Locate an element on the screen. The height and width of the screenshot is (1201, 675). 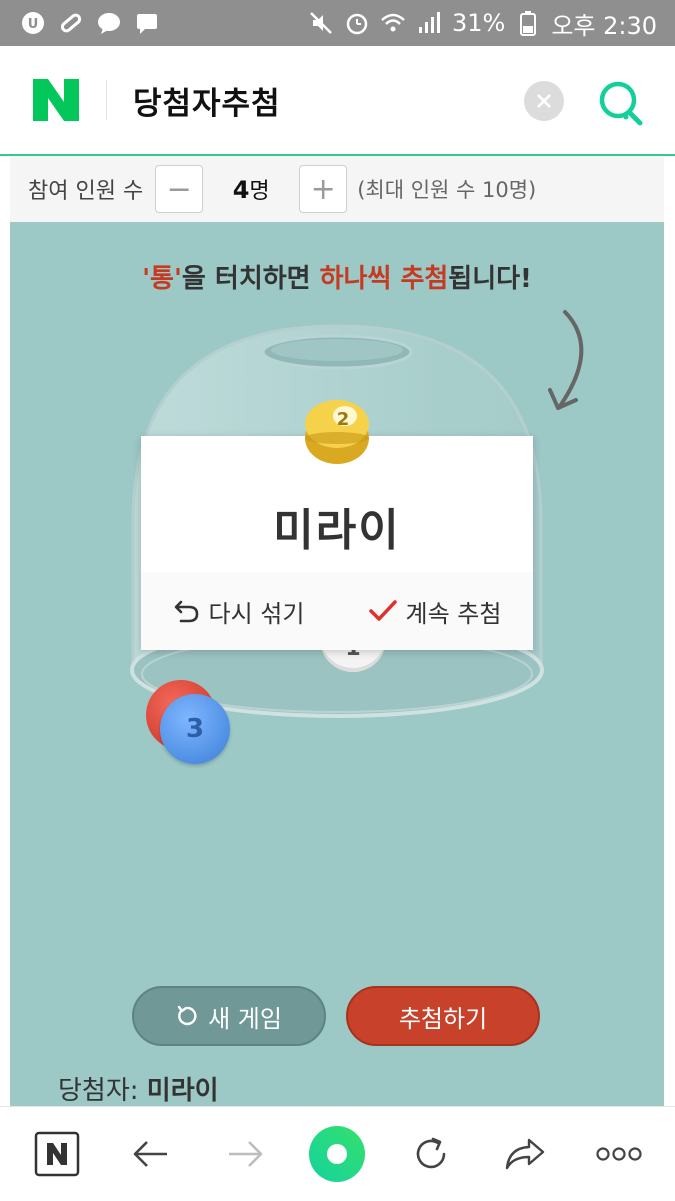
status-left-icons: U is located at coordinates (80, 23).